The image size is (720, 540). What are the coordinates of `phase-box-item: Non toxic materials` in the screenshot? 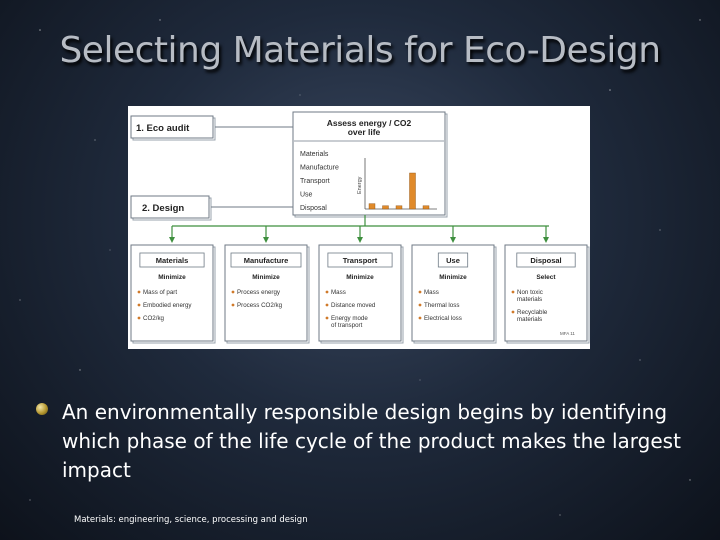 It's located at (530, 296).